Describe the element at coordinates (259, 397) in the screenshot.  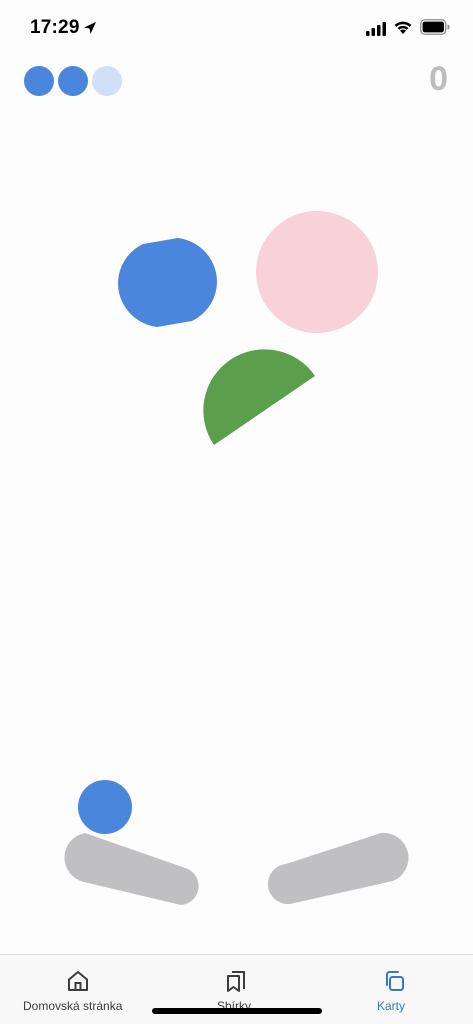
I see `half-disc-bumper` at that location.